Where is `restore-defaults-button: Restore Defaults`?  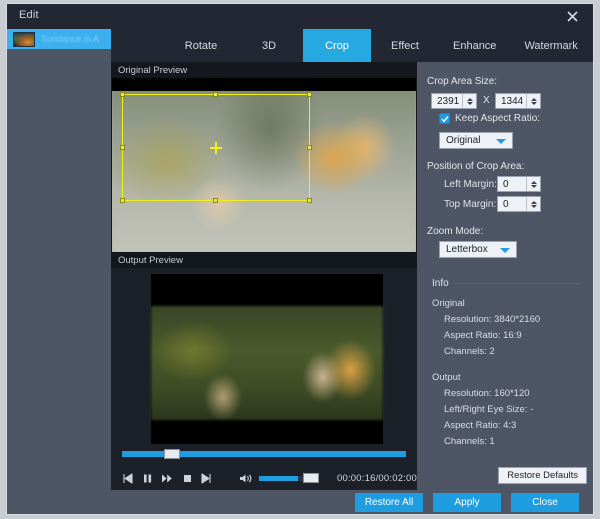
restore-defaults-button: Restore Defaults is located at coordinates (542, 475).